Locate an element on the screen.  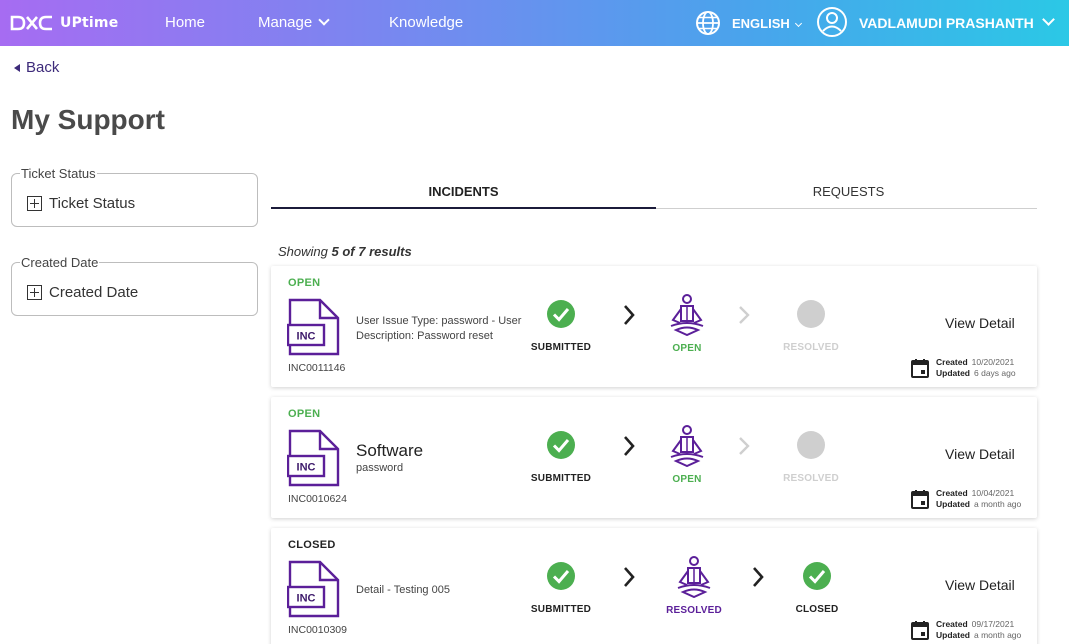
back-label: Back is located at coordinates (43, 67).